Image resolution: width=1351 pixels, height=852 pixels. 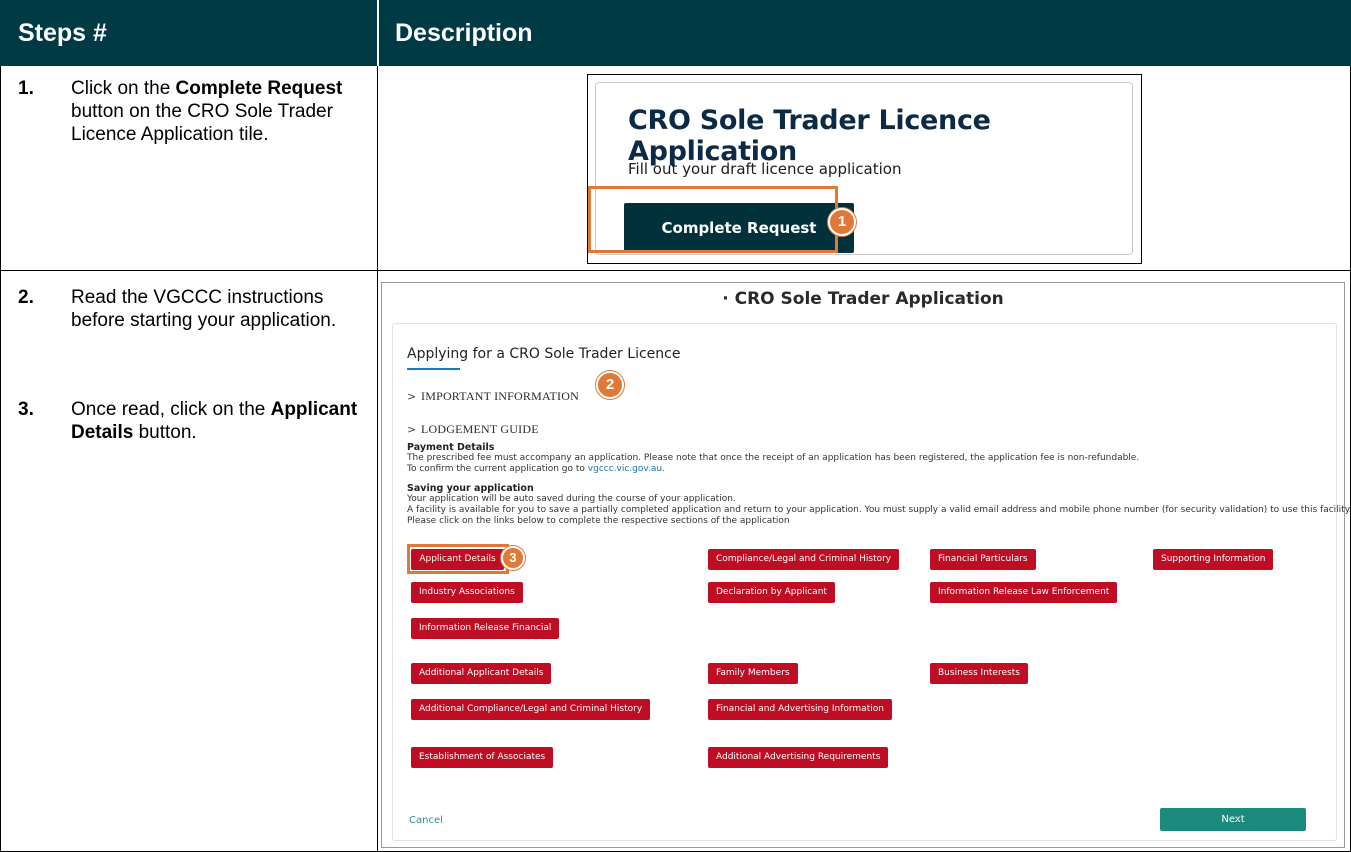 I want to click on cancel-link: Cancel, so click(x=426, y=820).